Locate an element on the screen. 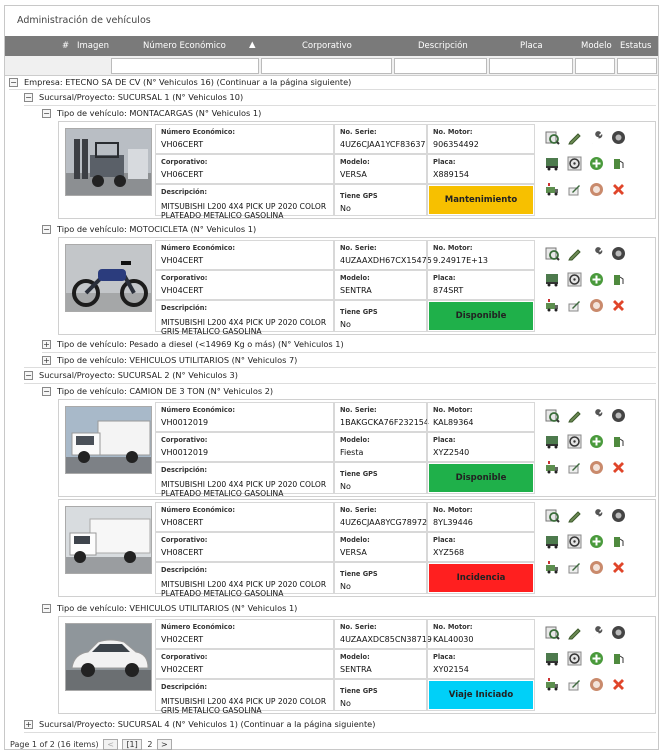 The height and width of the screenshot is (756, 663). filter-plate-input is located at coordinates (531, 66).